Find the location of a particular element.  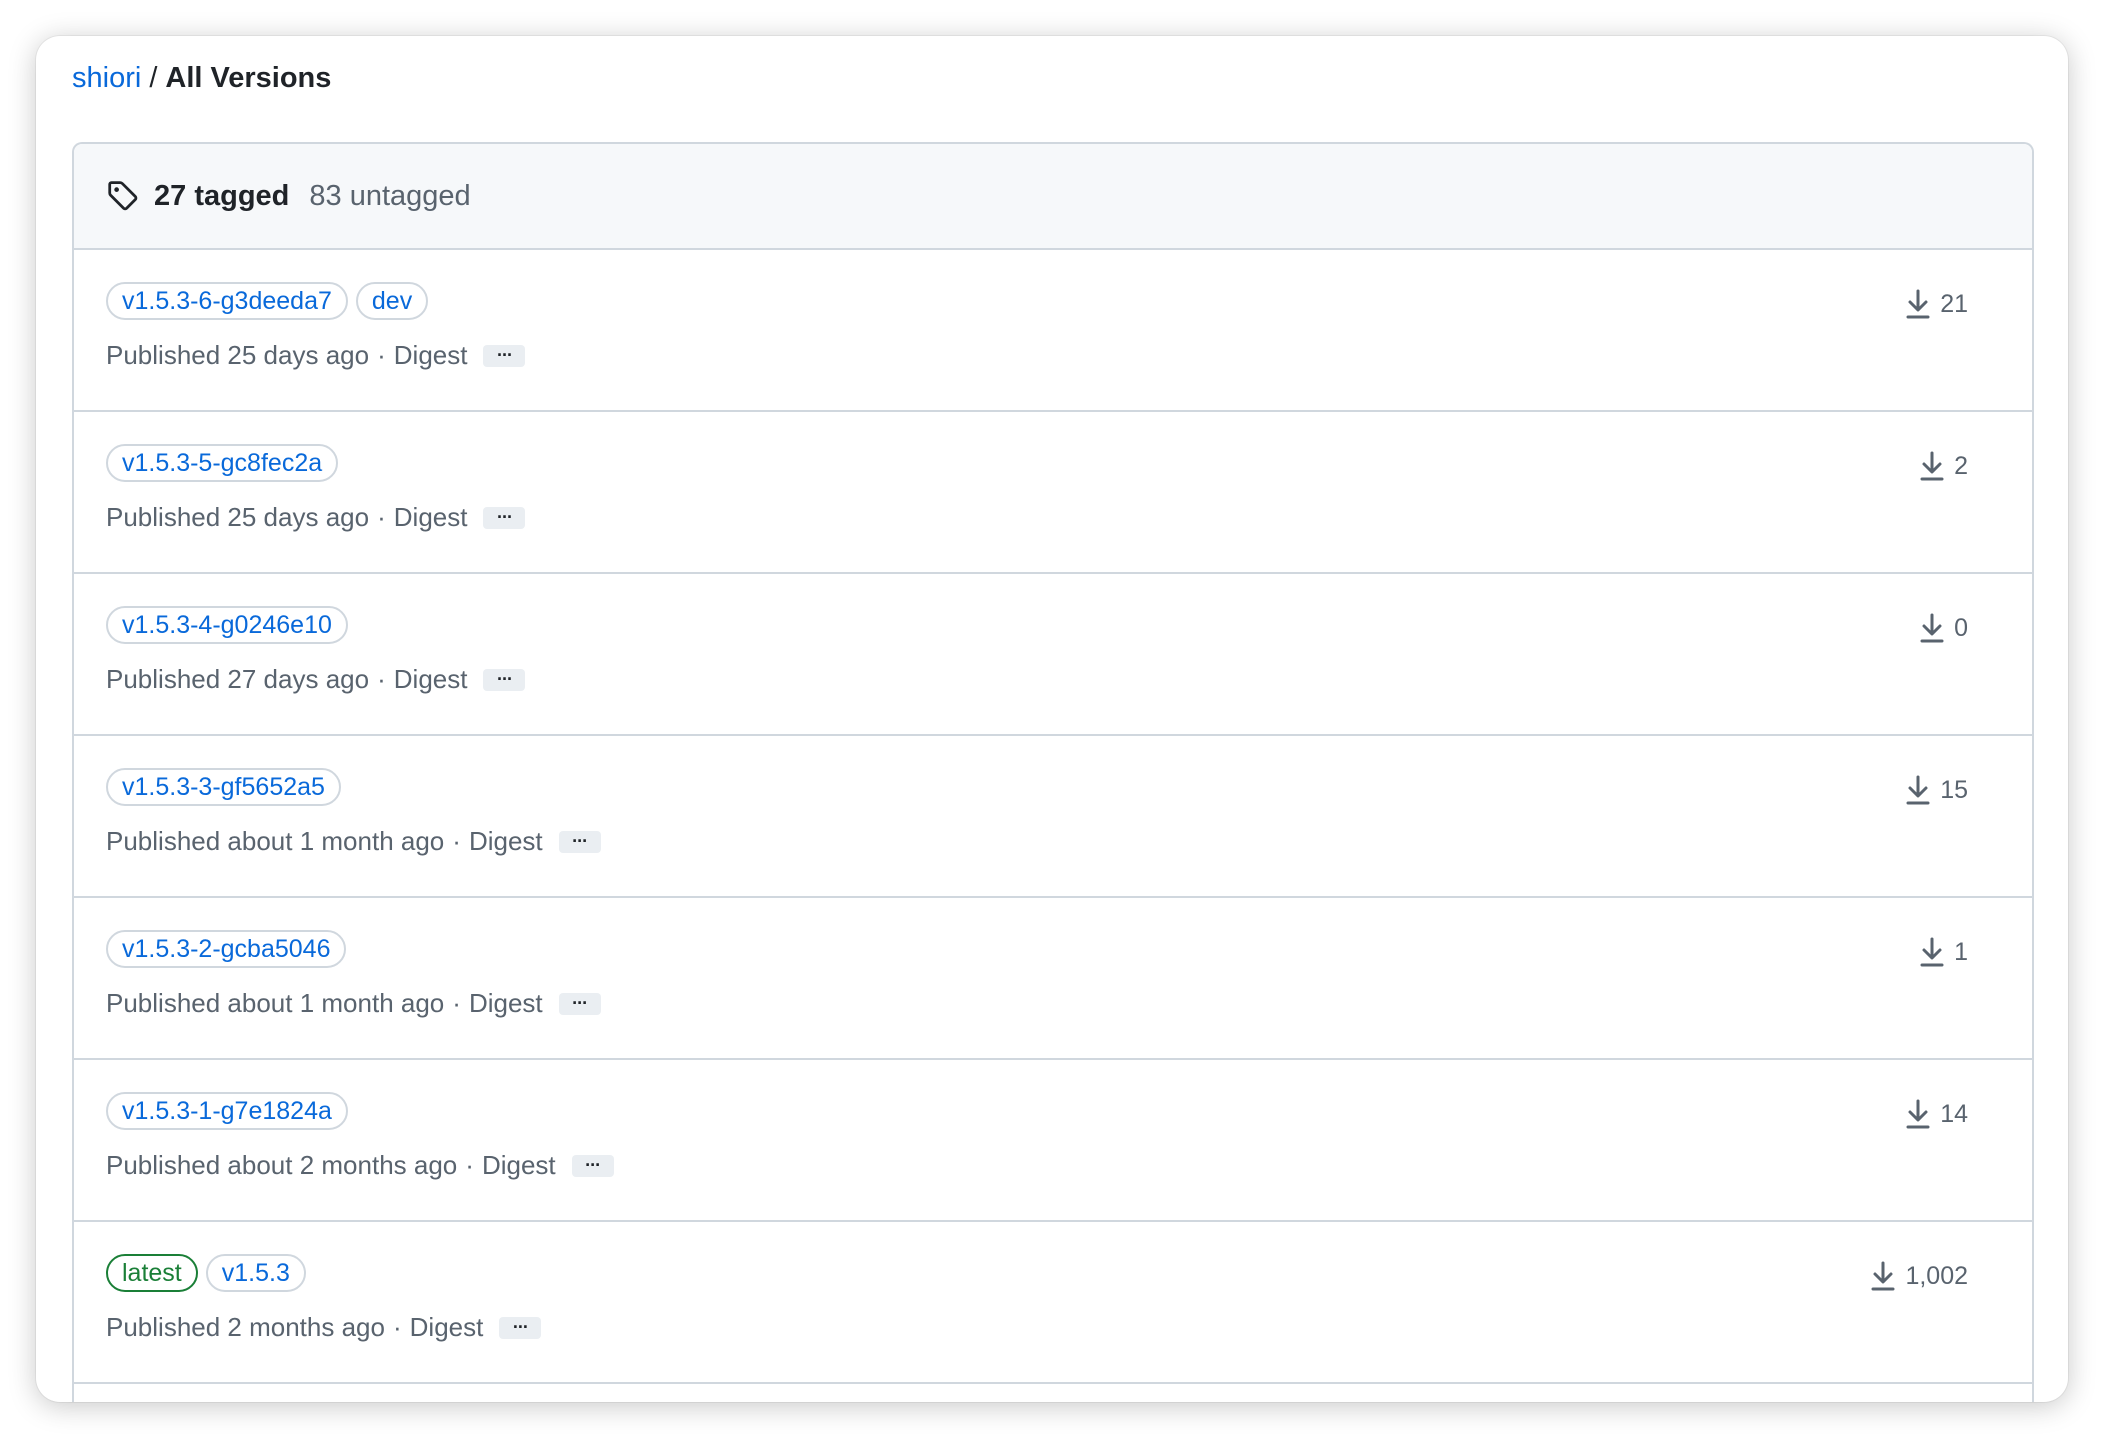

breadcrumb-owner-link: shiori is located at coordinates (106, 78).